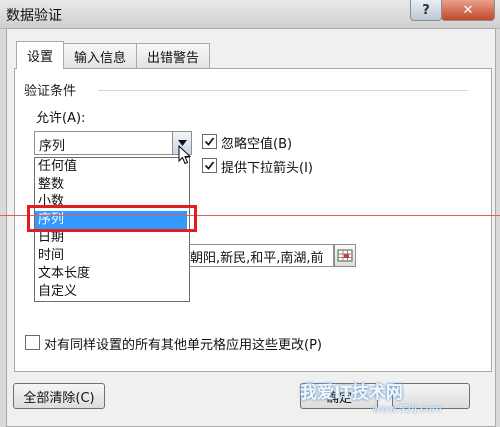 The height and width of the screenshot is (427, 500). What do you see at coordinates (250, 14) in the screenshot?
I see `title-bar: 数据验证 ? ✕` at bounding box center [250, 14].